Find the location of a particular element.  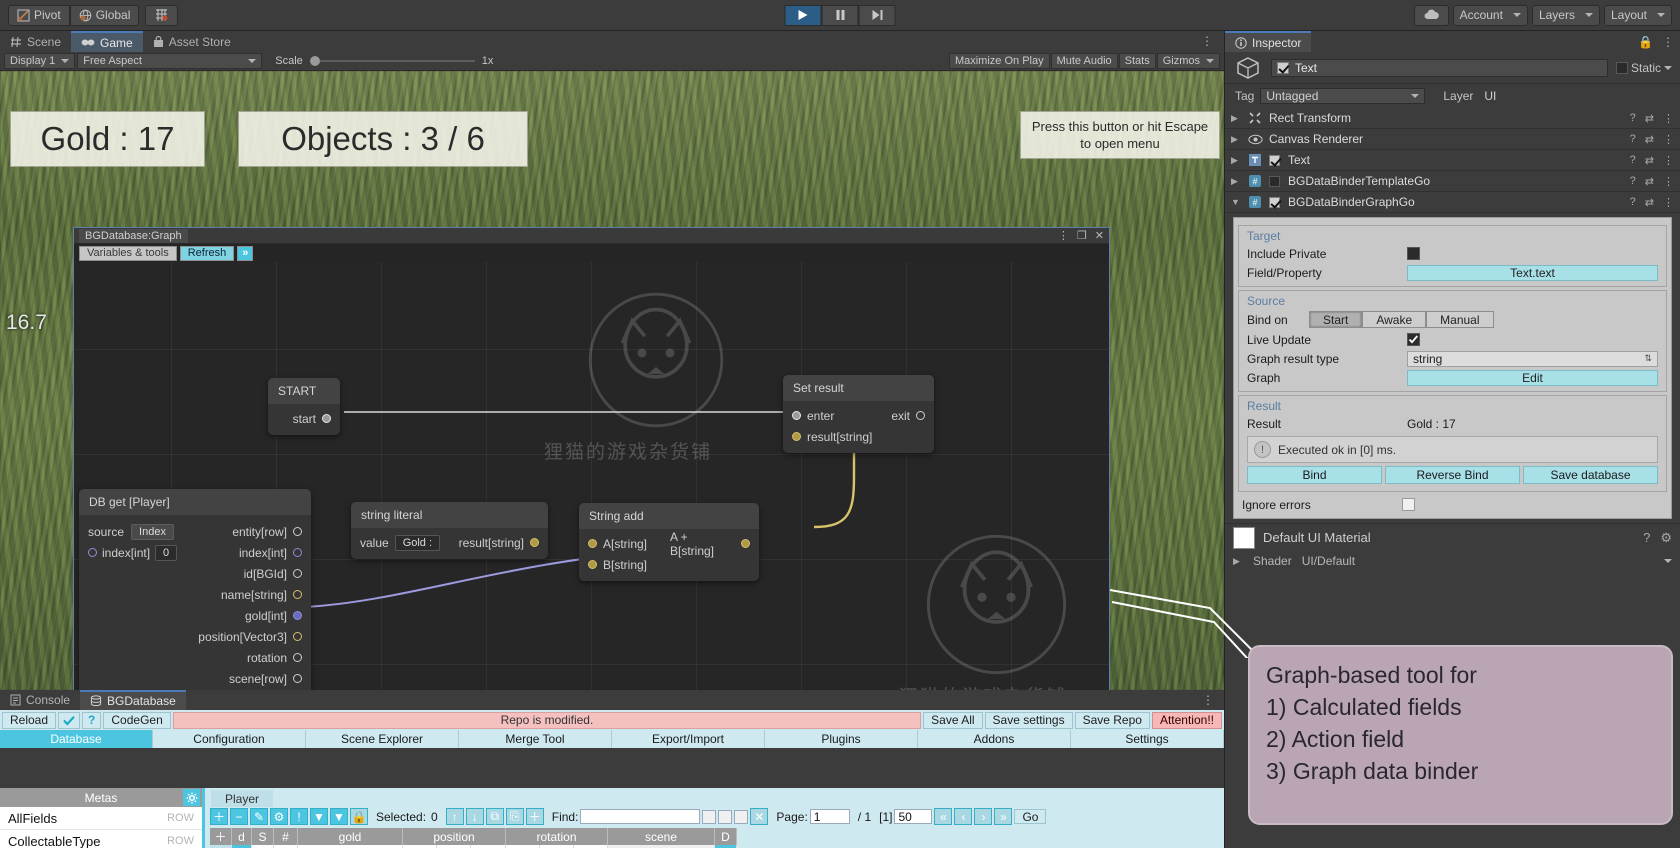

include-private-checkbox is located at coordinates (1413, 253).